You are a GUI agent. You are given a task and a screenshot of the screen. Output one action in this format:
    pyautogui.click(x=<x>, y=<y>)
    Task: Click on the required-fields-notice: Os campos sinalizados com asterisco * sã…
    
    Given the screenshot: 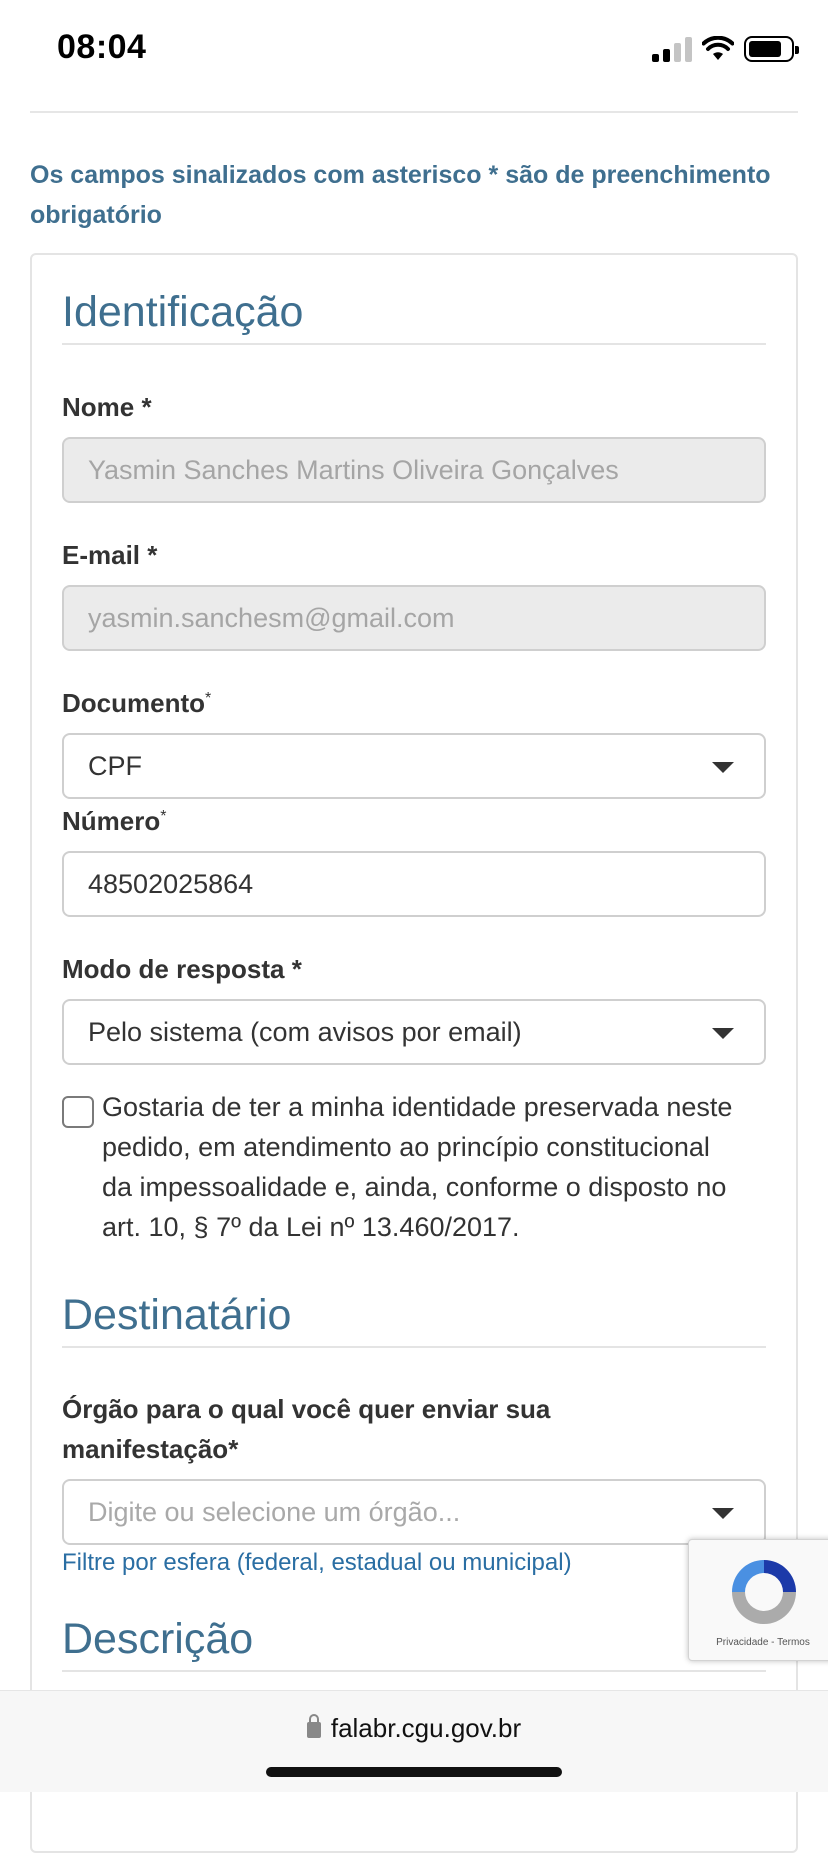 What is the action you would take?
    pyautogui.click(x=400, y=195)
    